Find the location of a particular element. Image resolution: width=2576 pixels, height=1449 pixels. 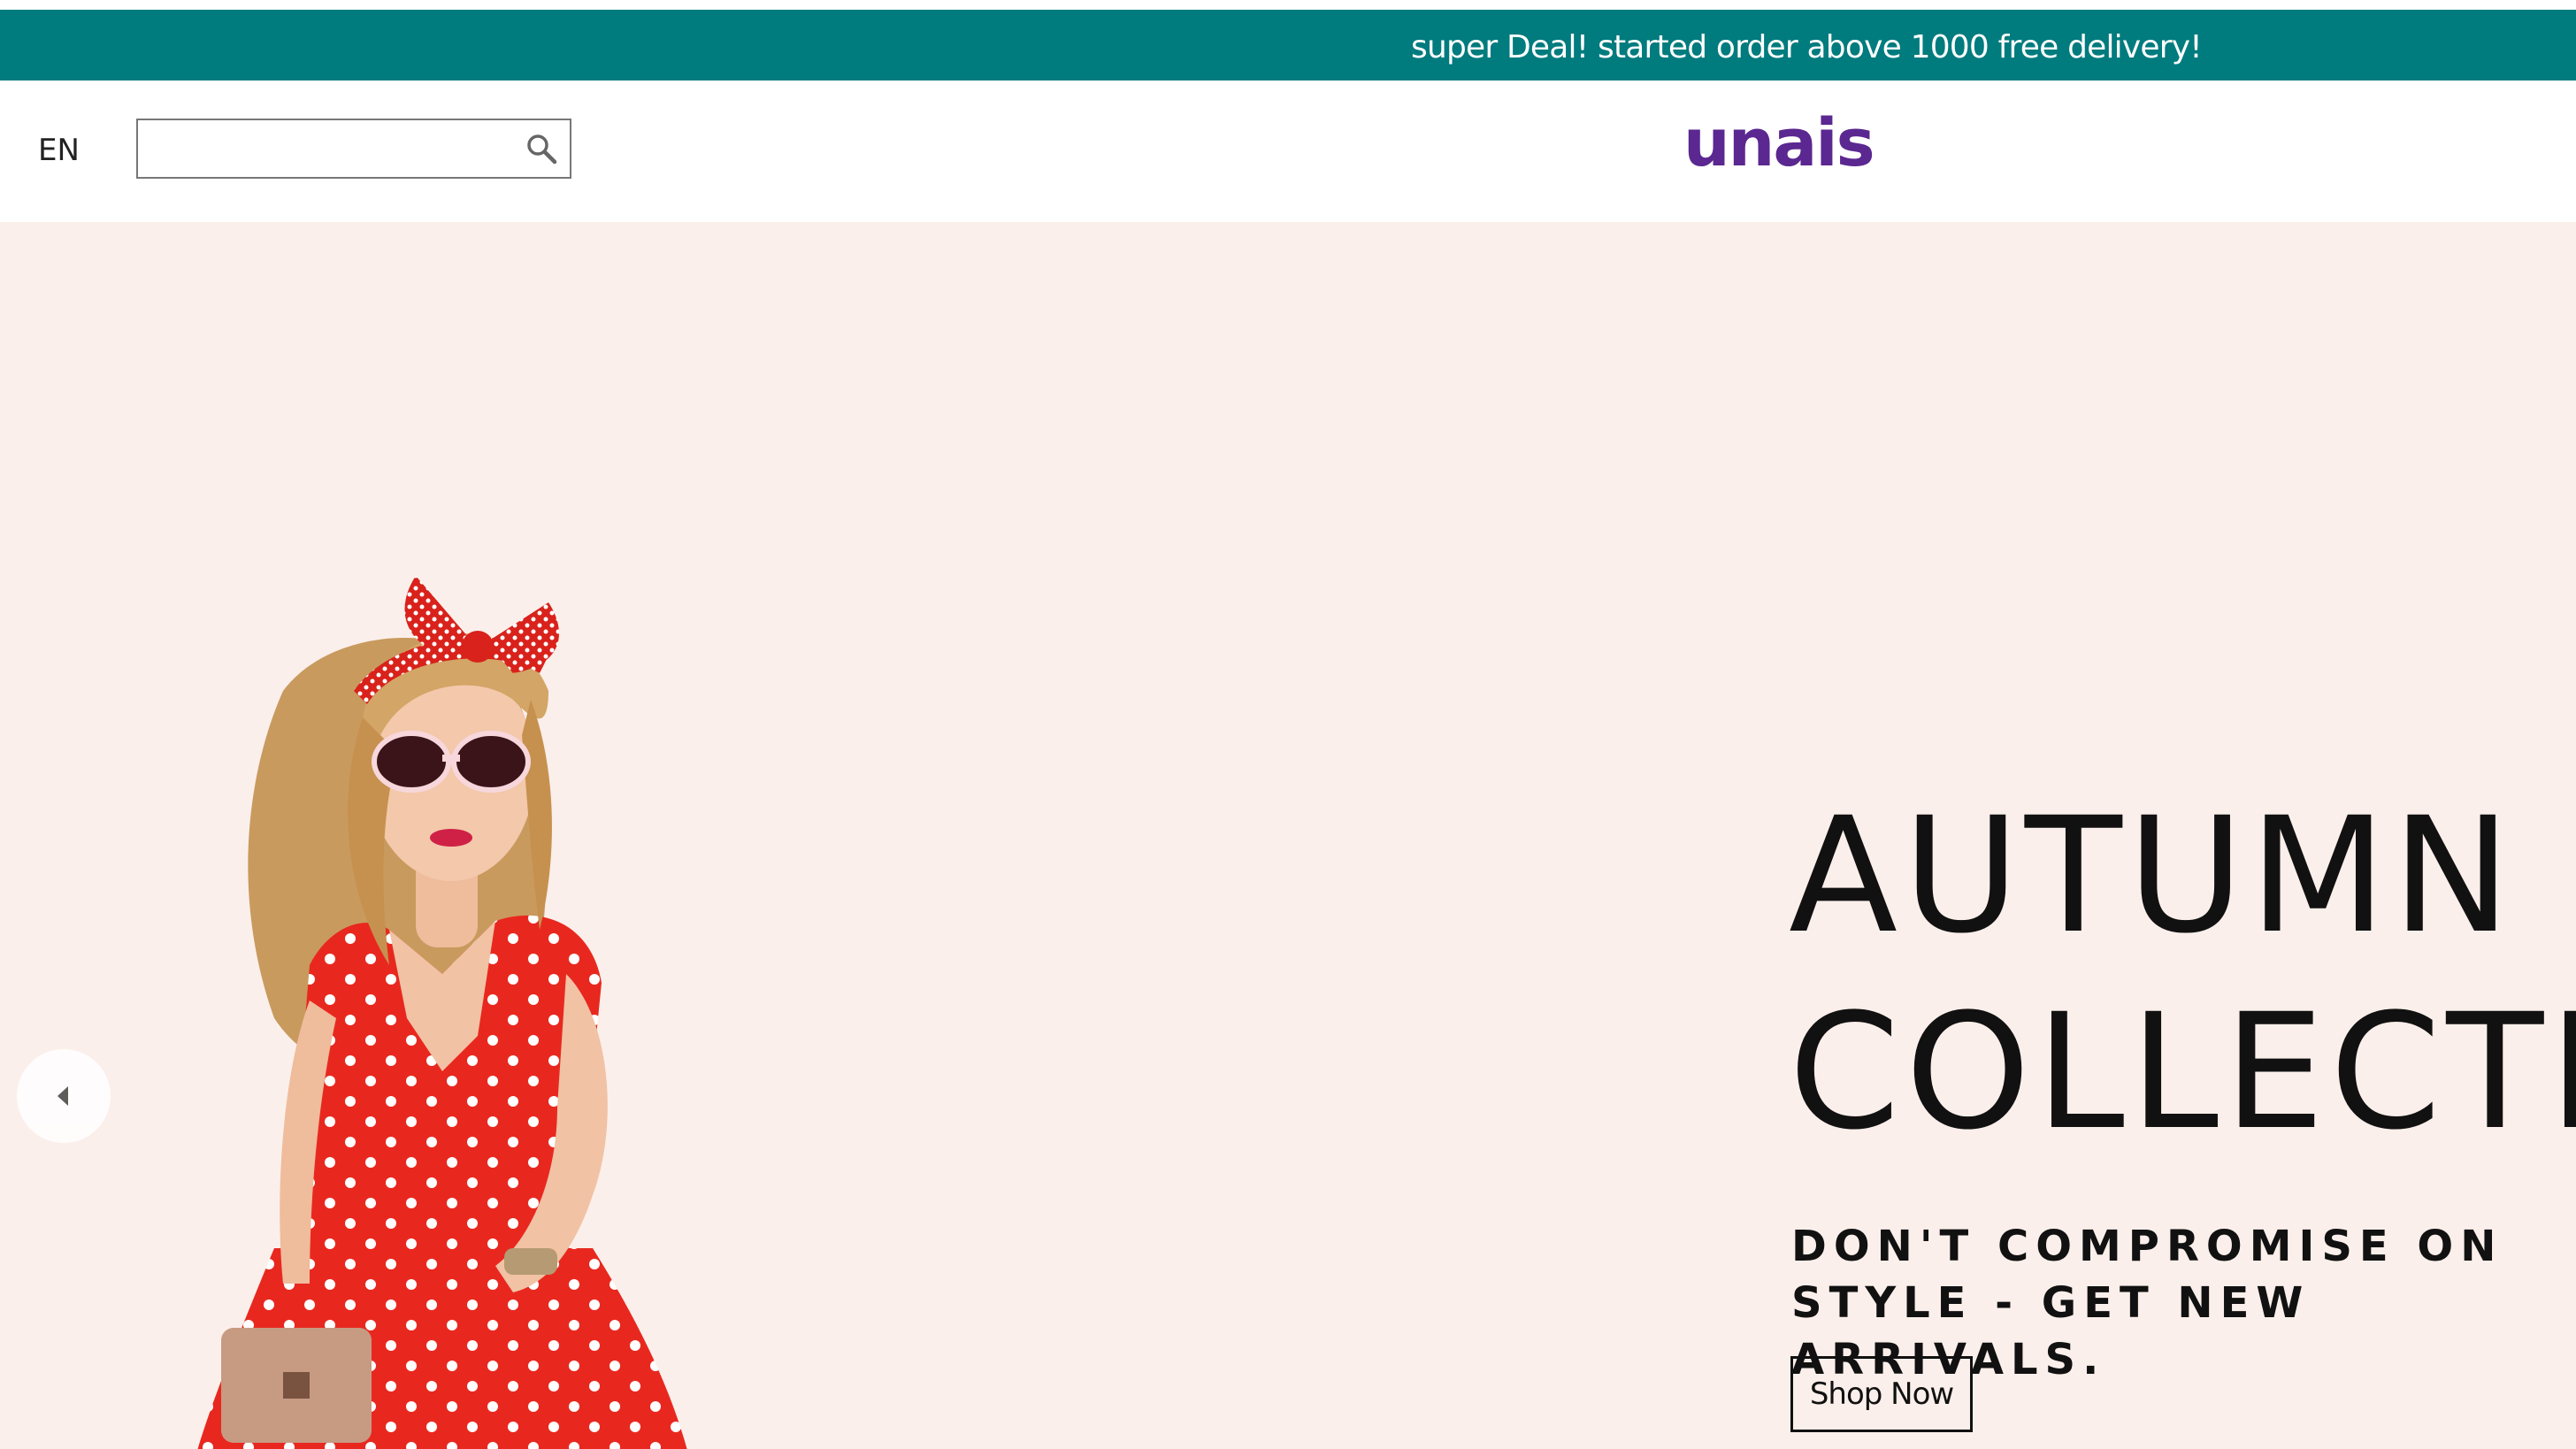

hero-model-image is located at coordinates (442, 1012).